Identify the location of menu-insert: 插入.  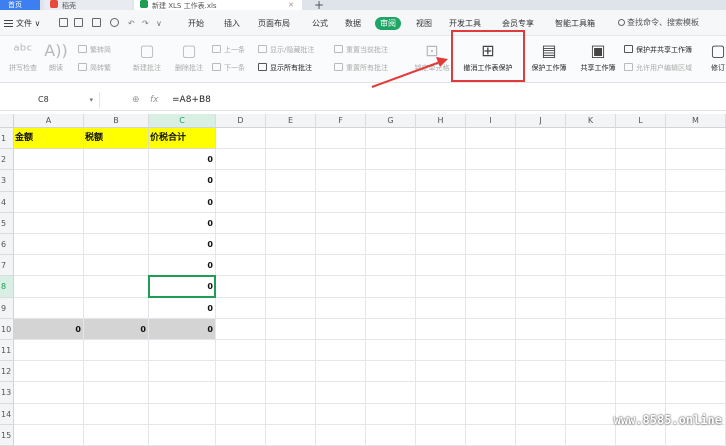
(232, 23).